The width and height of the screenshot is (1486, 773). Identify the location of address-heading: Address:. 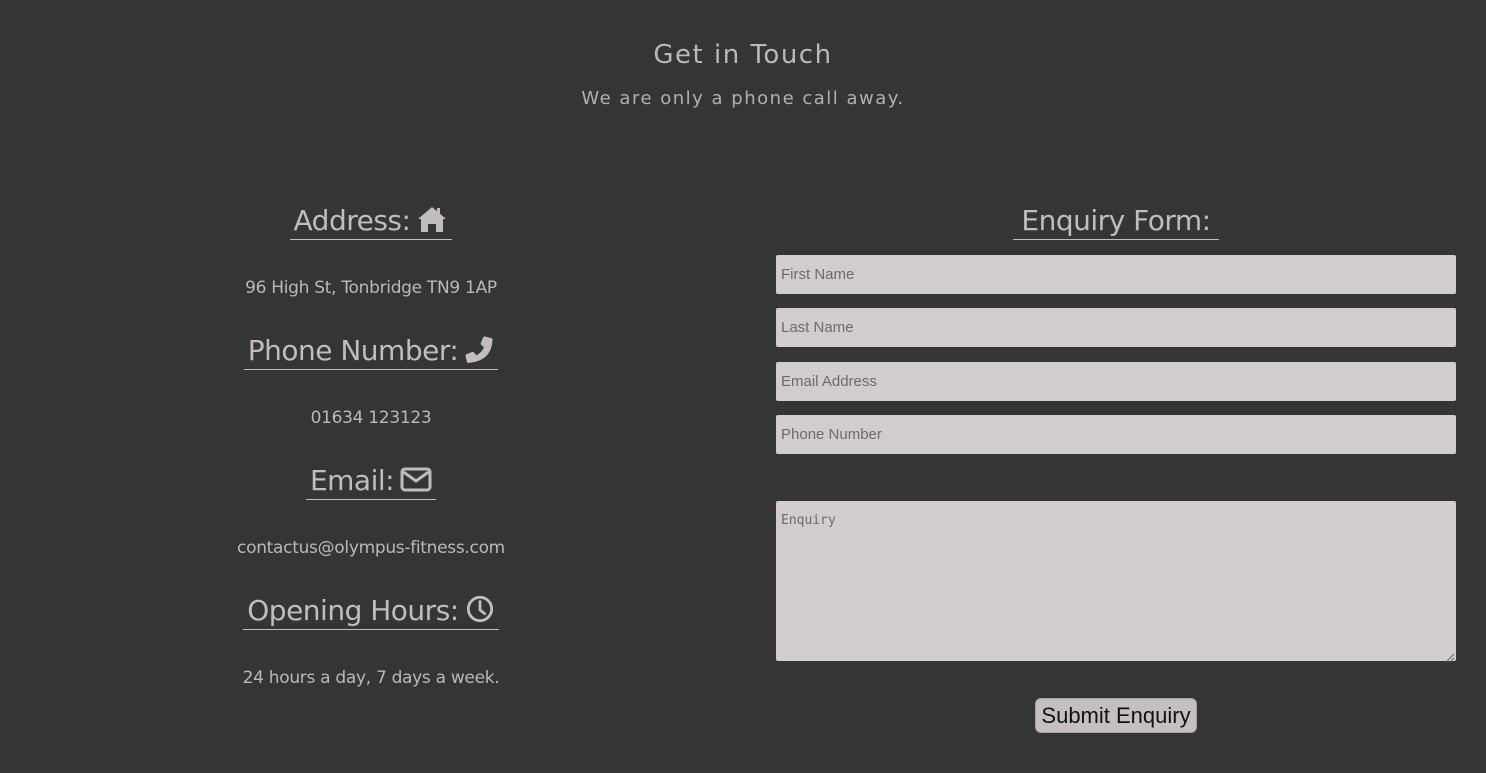
(371, 222).